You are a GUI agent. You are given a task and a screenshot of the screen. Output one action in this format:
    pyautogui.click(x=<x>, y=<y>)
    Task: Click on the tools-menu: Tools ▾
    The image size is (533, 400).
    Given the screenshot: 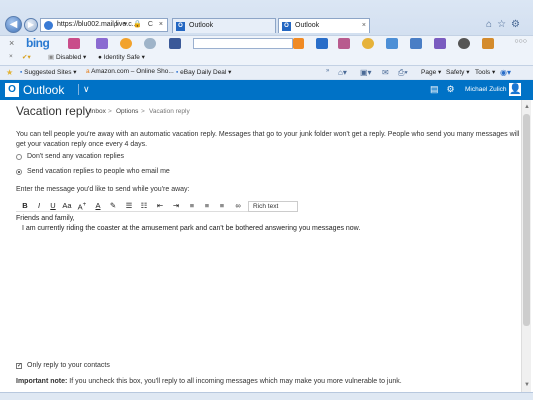 What is the action you would take?
    pyautogui.click(x=485, y=72)
    